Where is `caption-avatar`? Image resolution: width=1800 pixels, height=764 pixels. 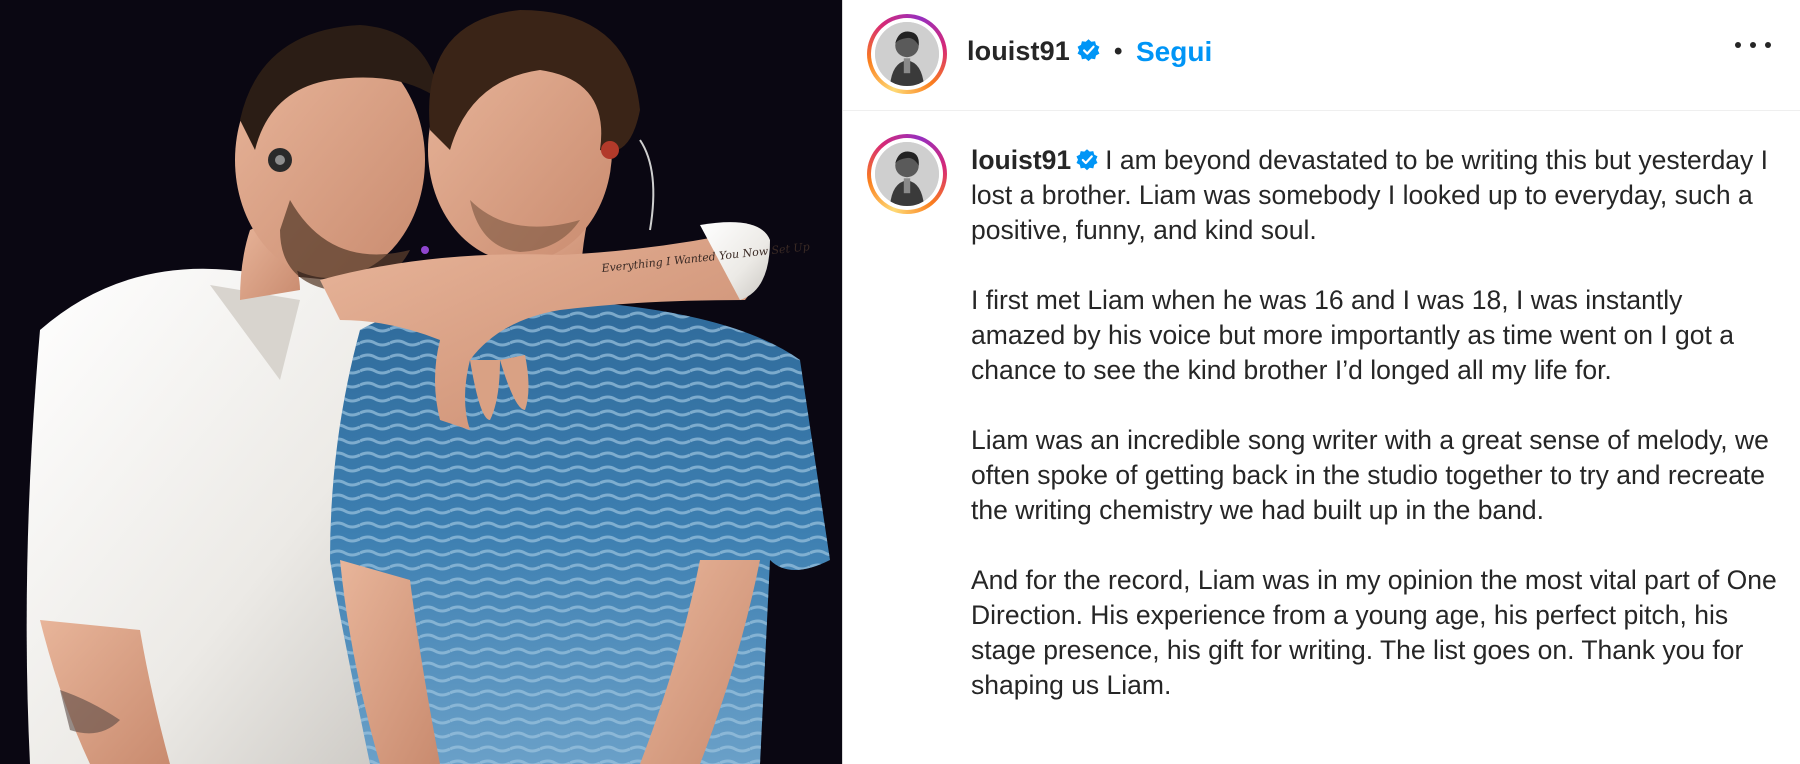 caption-avatar is located at coordinates (907, 174).